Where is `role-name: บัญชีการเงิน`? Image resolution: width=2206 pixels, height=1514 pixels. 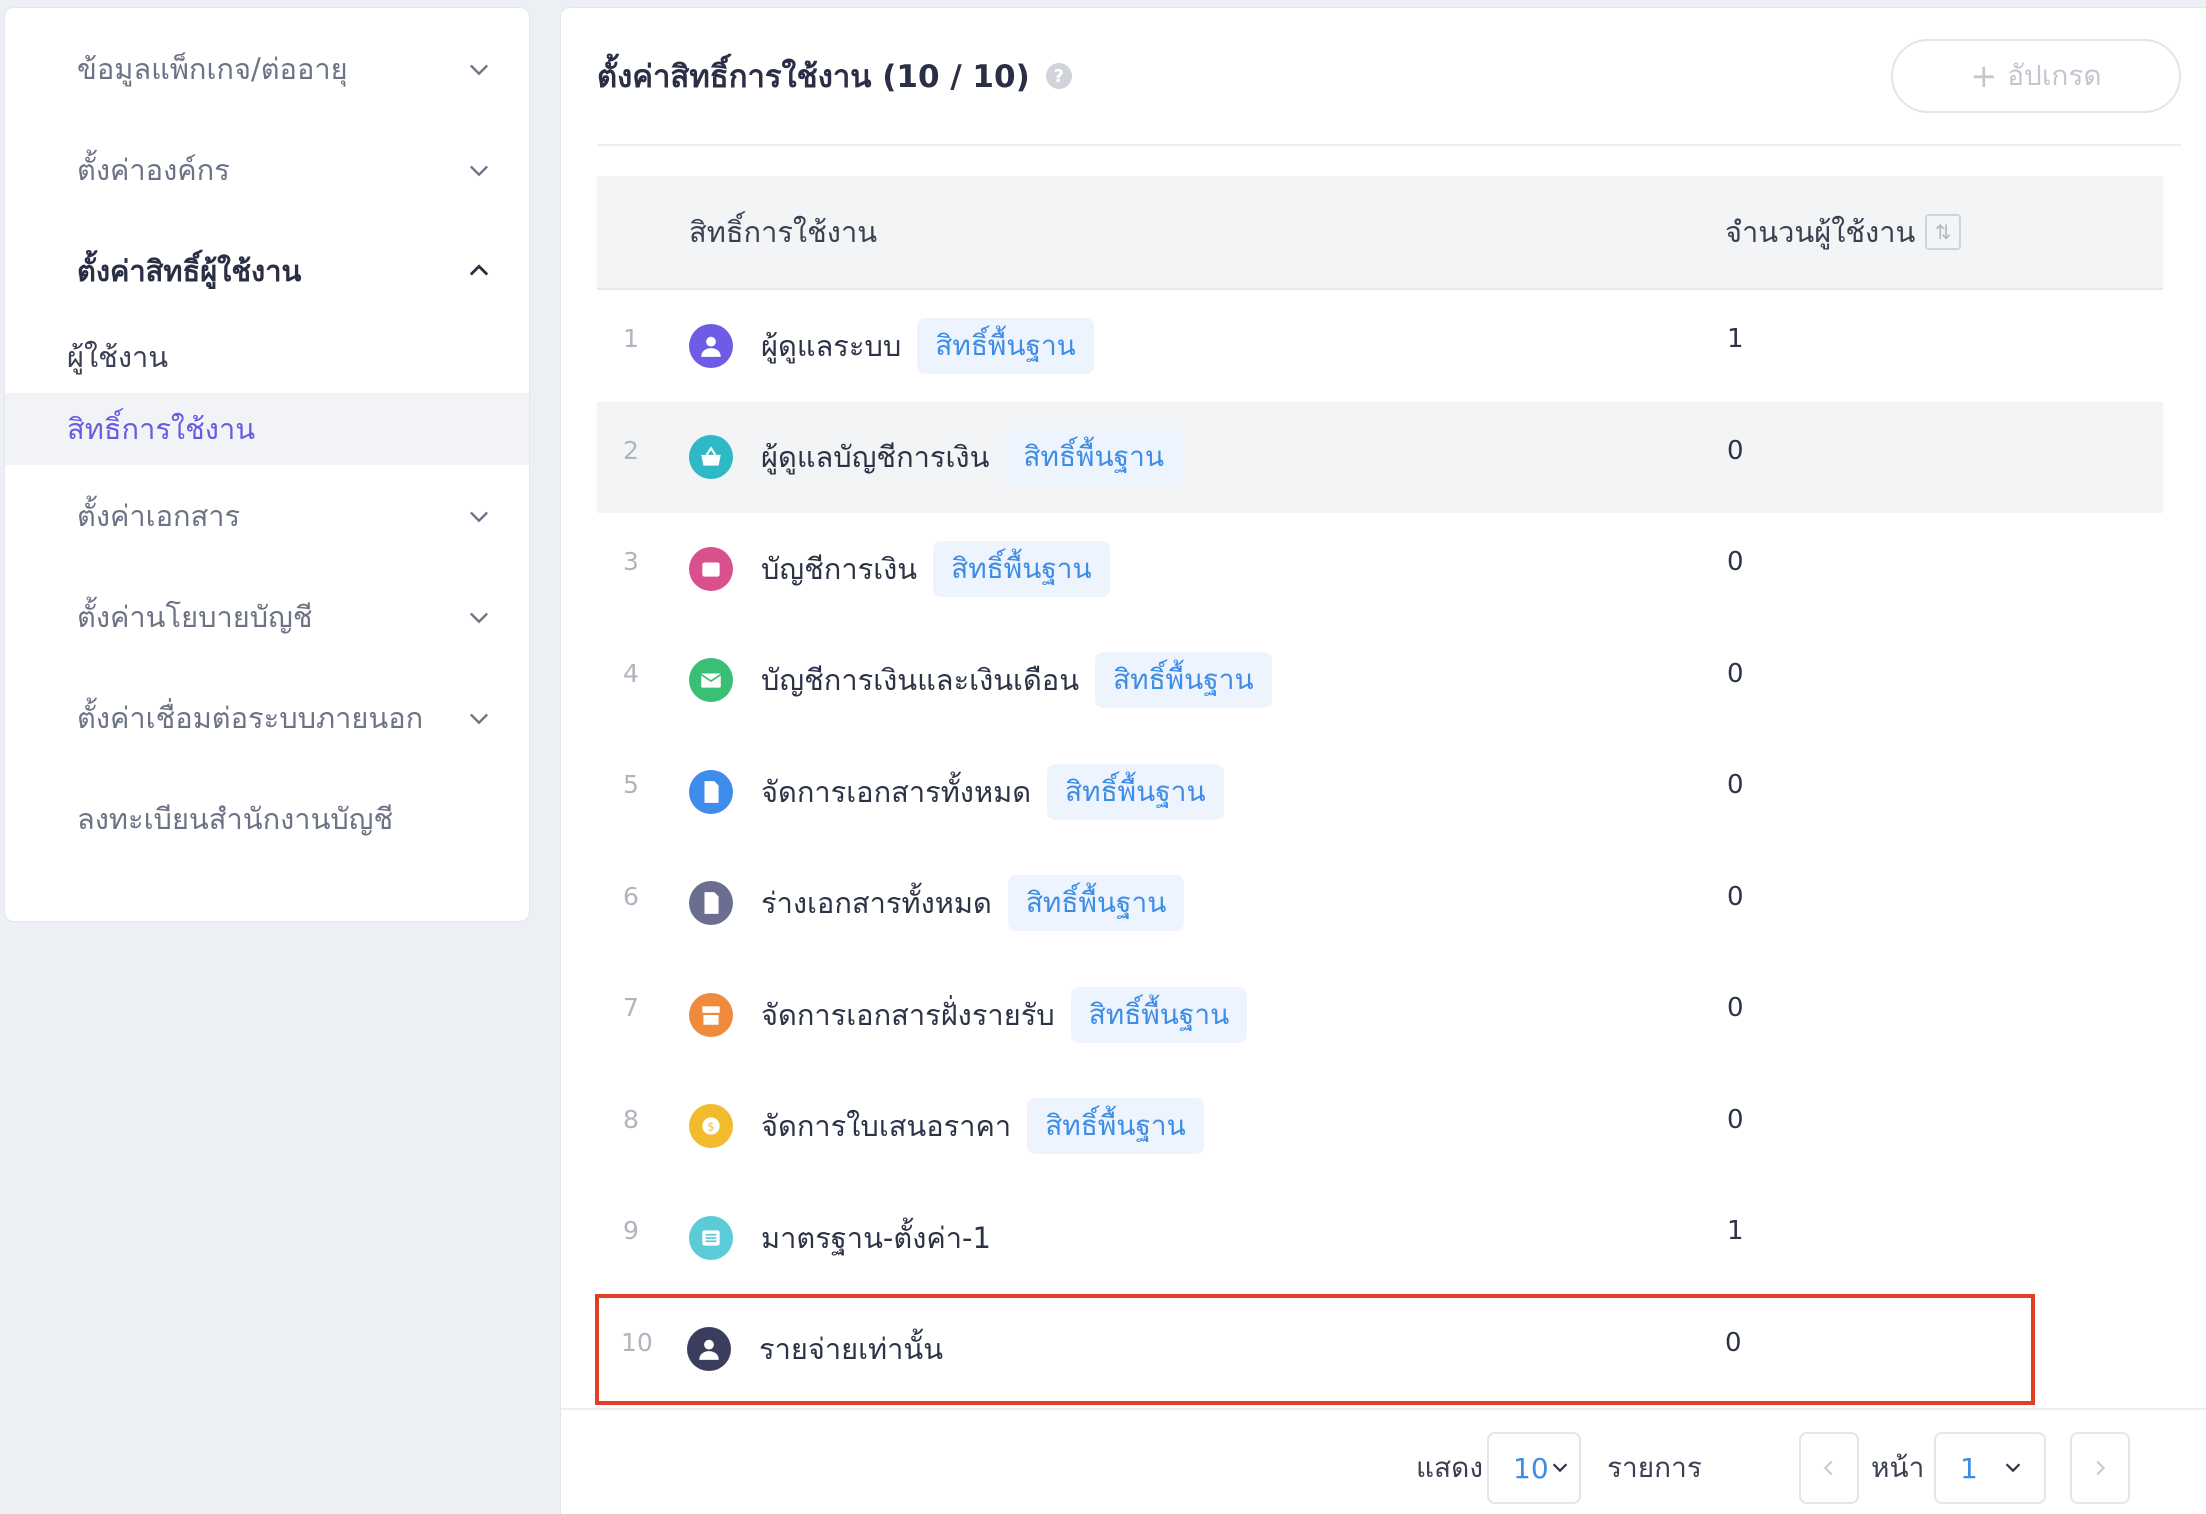 role-name: บัญชีการเงิน is located at coordinates (839, 569).